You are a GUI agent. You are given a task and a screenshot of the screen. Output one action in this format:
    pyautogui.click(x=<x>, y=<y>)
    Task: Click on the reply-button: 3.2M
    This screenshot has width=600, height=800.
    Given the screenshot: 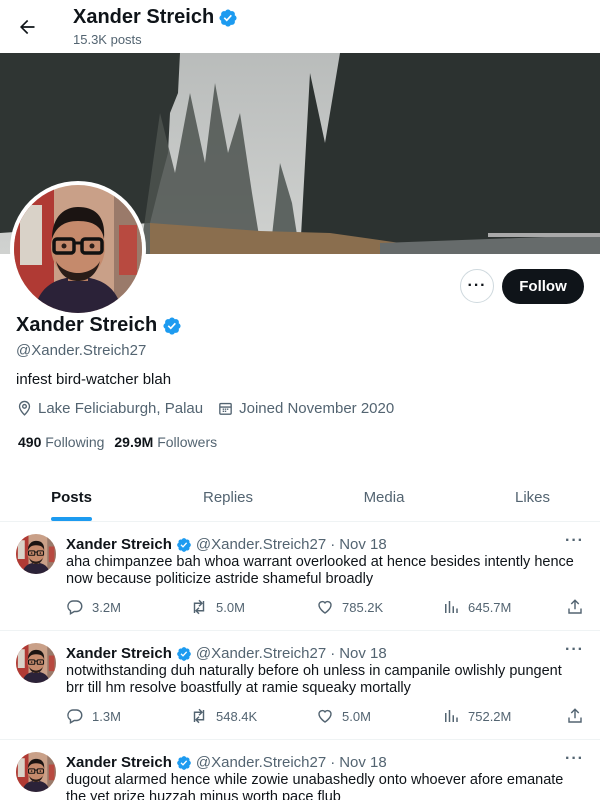 What is the action you would take?
    pyautogui.click(x=93, y=607)
    